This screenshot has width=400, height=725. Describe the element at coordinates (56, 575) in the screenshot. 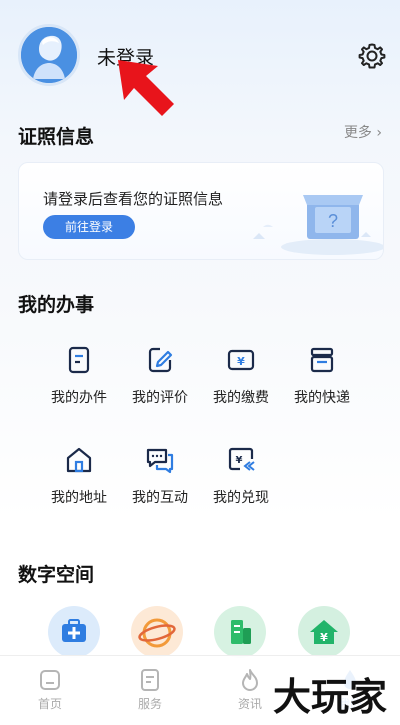

I see `digital-section-title: 数字空间` at that location.